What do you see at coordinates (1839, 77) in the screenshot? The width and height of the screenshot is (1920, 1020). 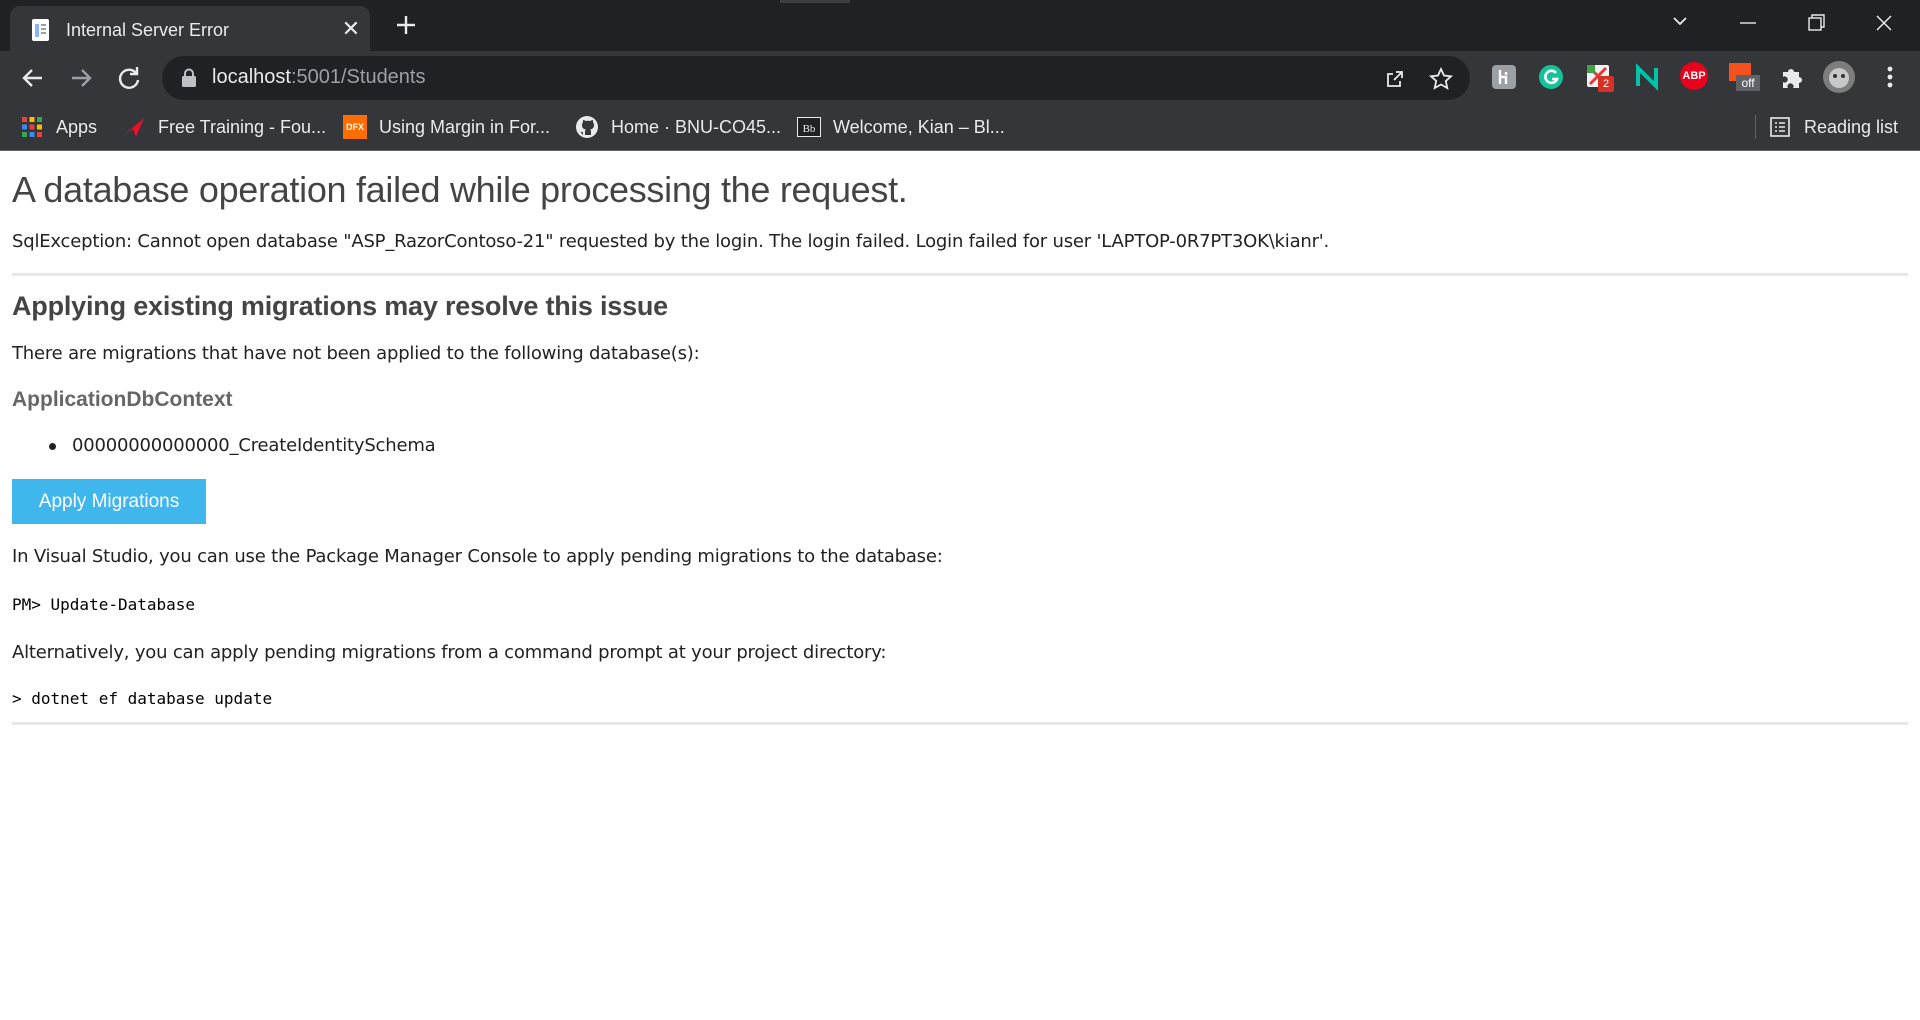 I see `profile-avatar` at bounding box center [1839, 77].